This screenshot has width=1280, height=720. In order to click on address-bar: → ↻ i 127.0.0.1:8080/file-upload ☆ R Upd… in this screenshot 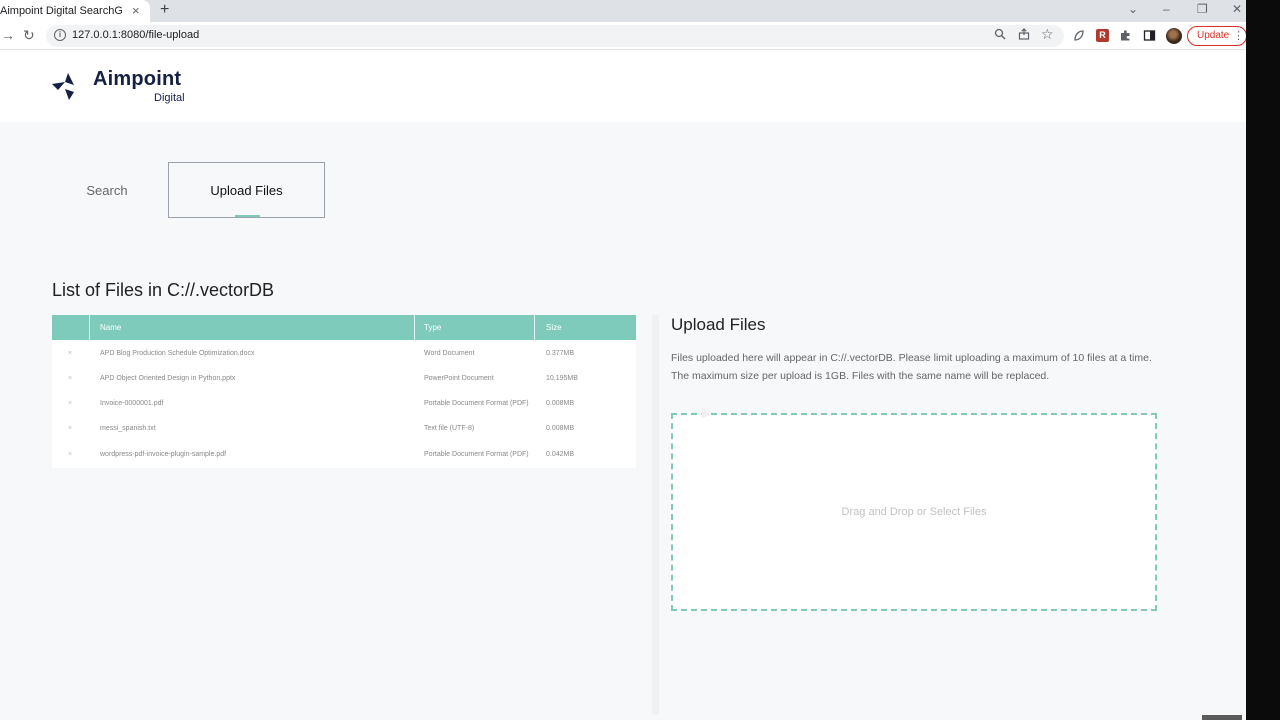, I will do `click(623, 36)`.